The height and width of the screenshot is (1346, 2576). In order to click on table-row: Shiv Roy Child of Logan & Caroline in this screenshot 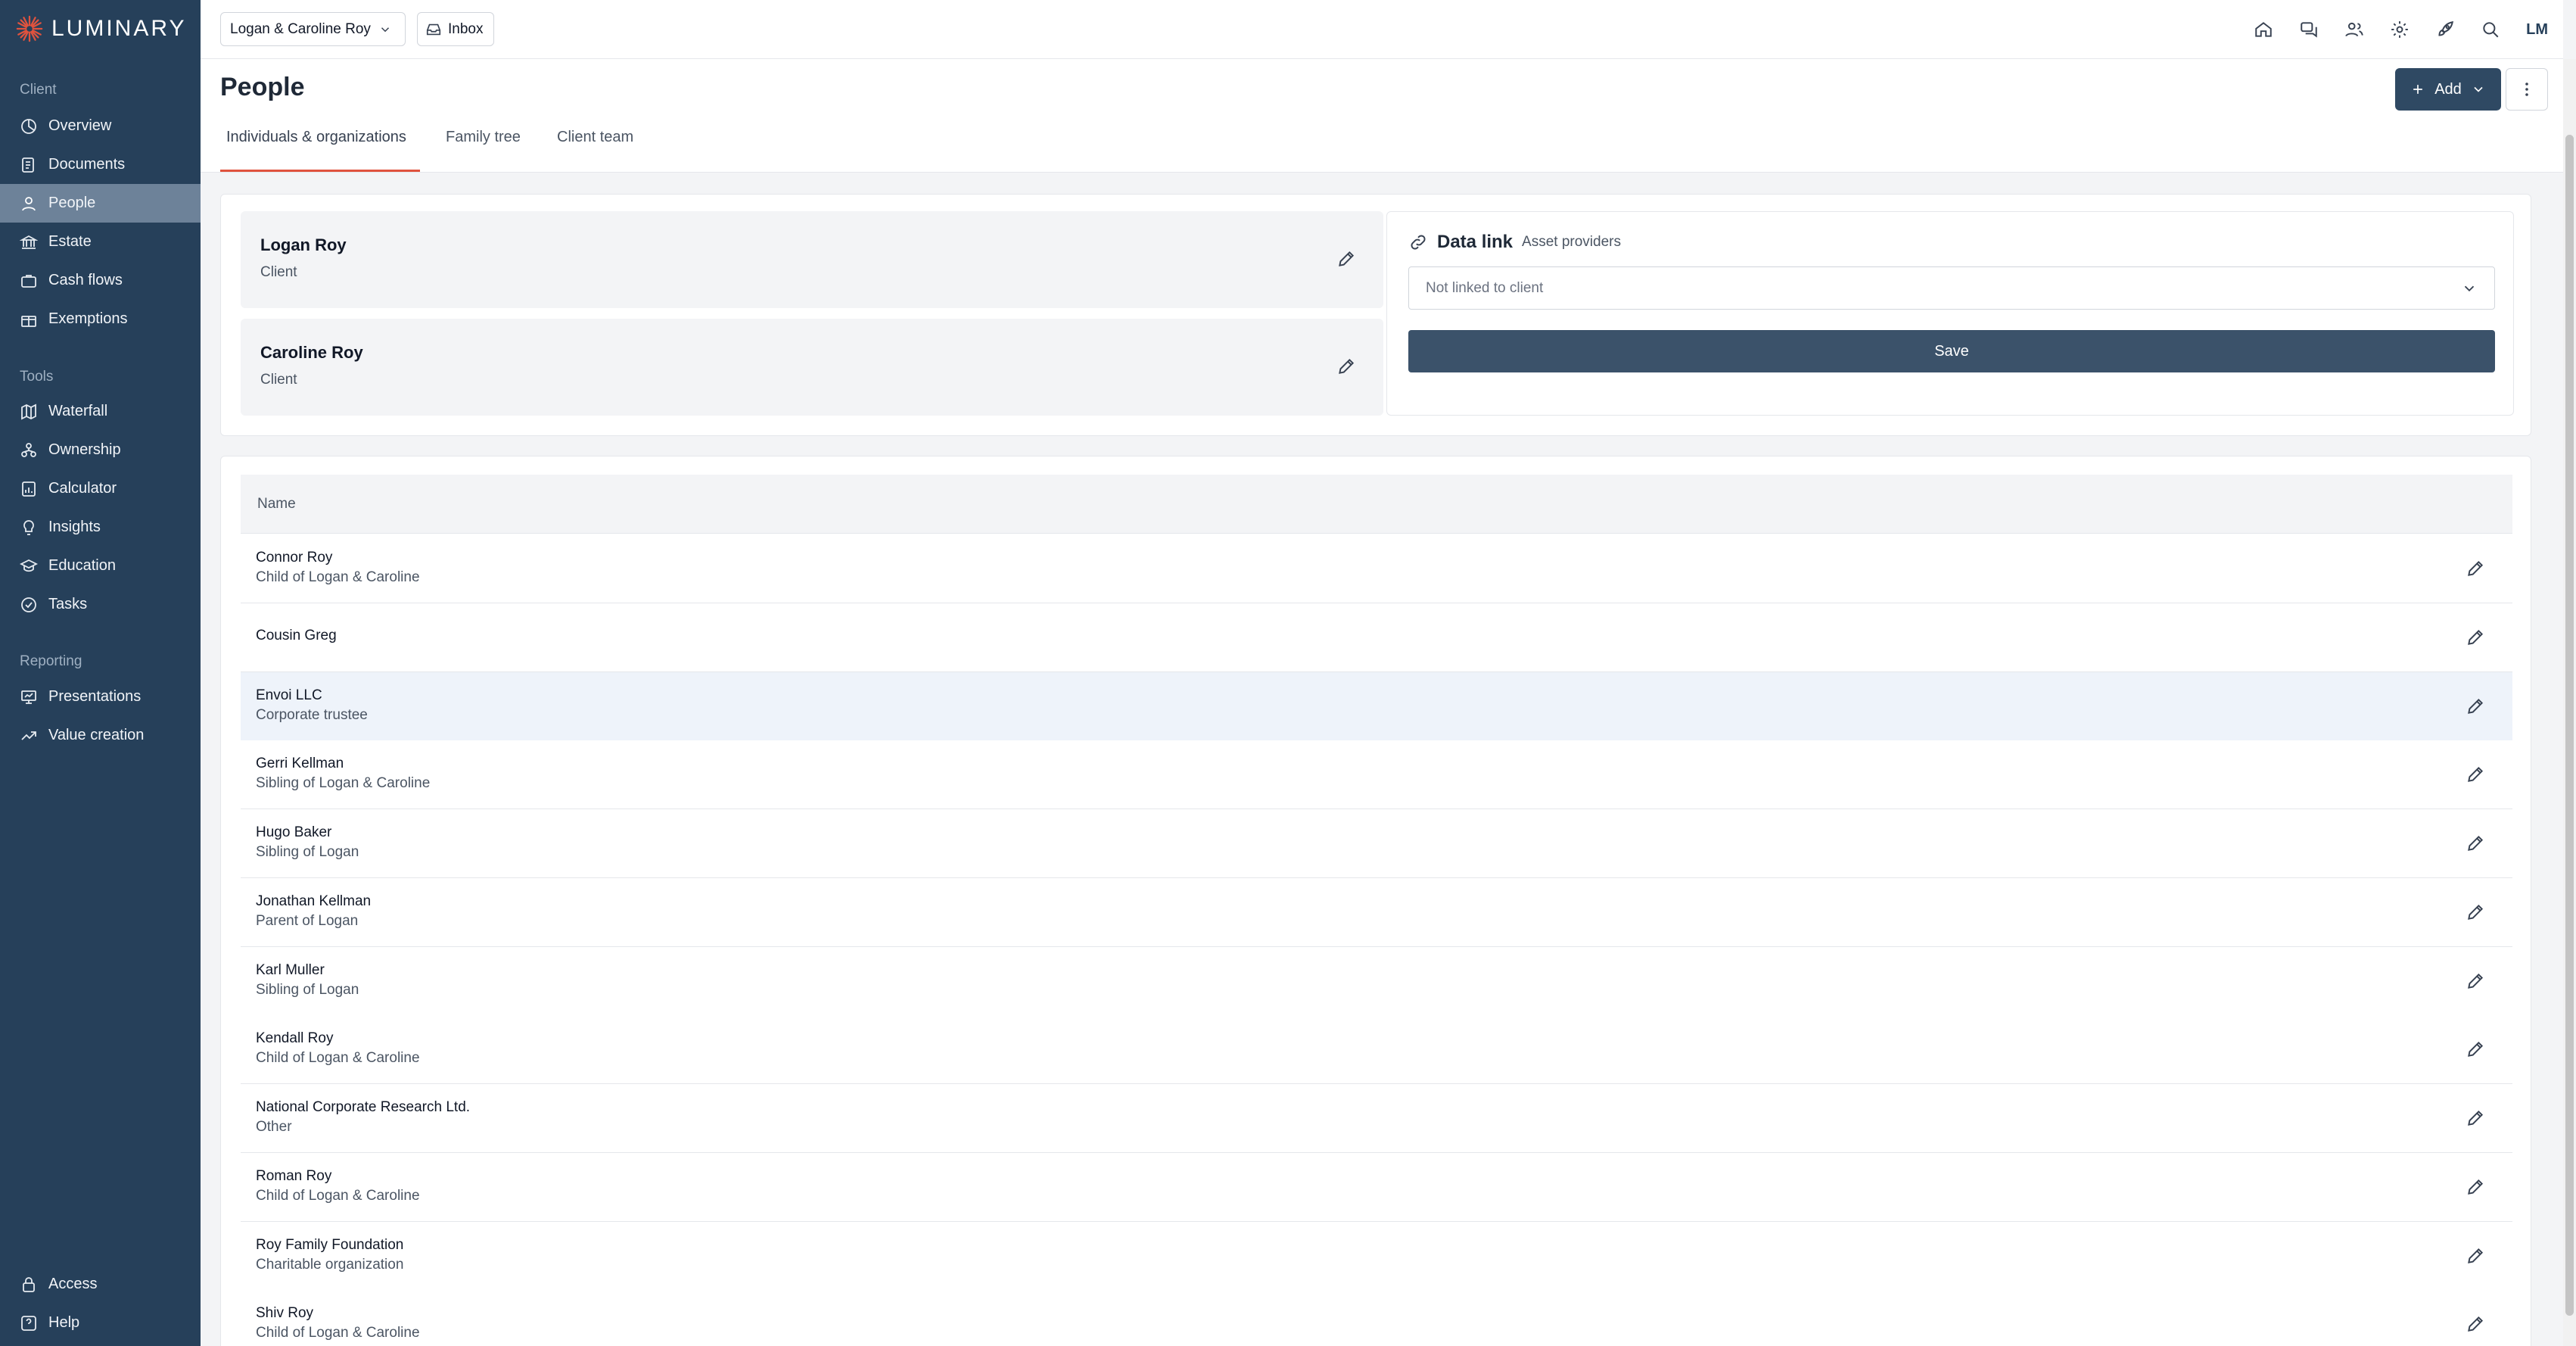, I will do `click(1376, 1318)`.